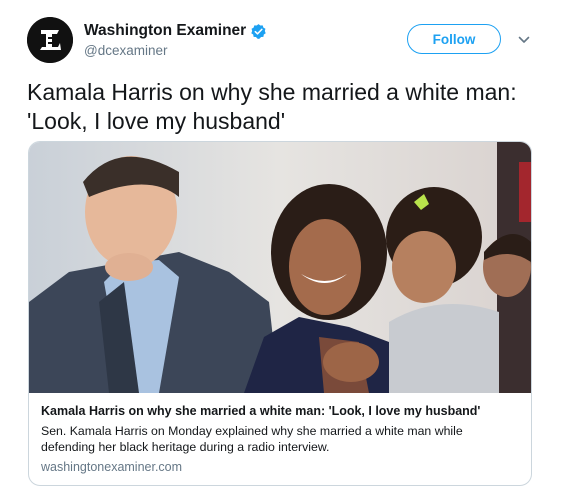 The image size is (561, 495). Describe the element at coordinates (280, 36) in the screenshot. I see `tweet-header: Washington Examiner @dcexaminer Follow` at that location.